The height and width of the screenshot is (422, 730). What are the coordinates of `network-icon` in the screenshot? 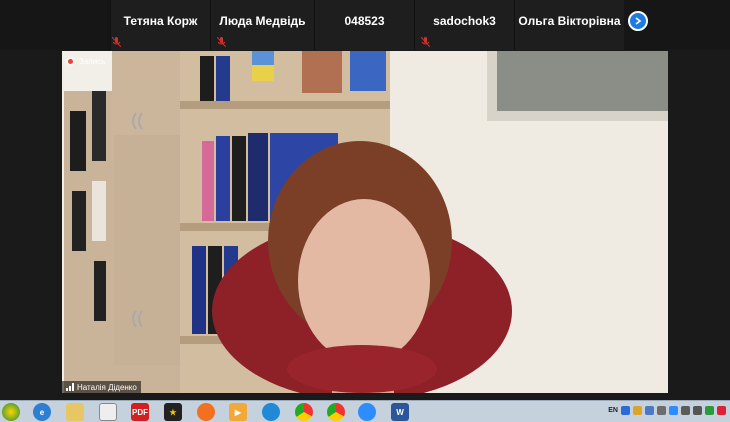 It's located at (685, 410).